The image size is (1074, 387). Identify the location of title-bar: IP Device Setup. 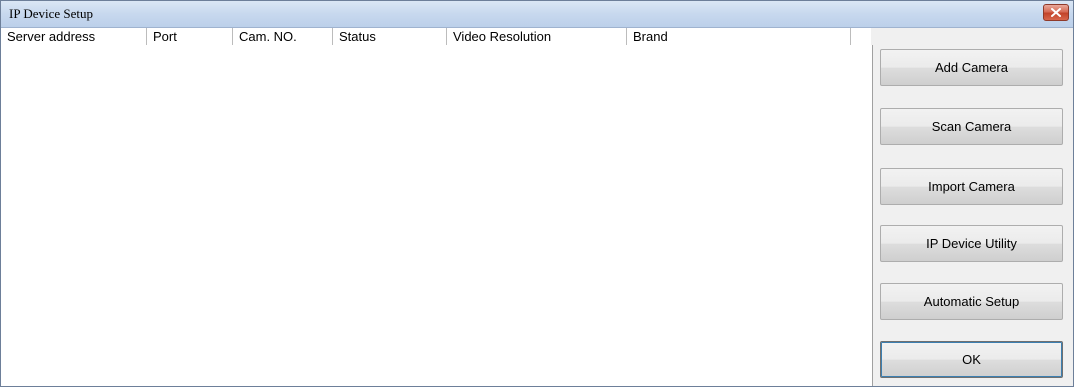
(537, 14).